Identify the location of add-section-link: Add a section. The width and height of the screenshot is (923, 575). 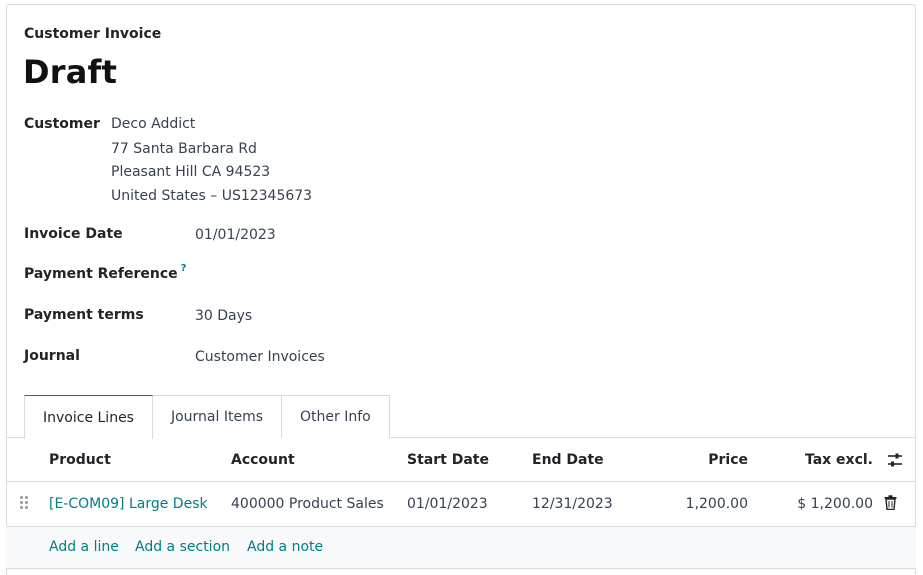
(182, 547).